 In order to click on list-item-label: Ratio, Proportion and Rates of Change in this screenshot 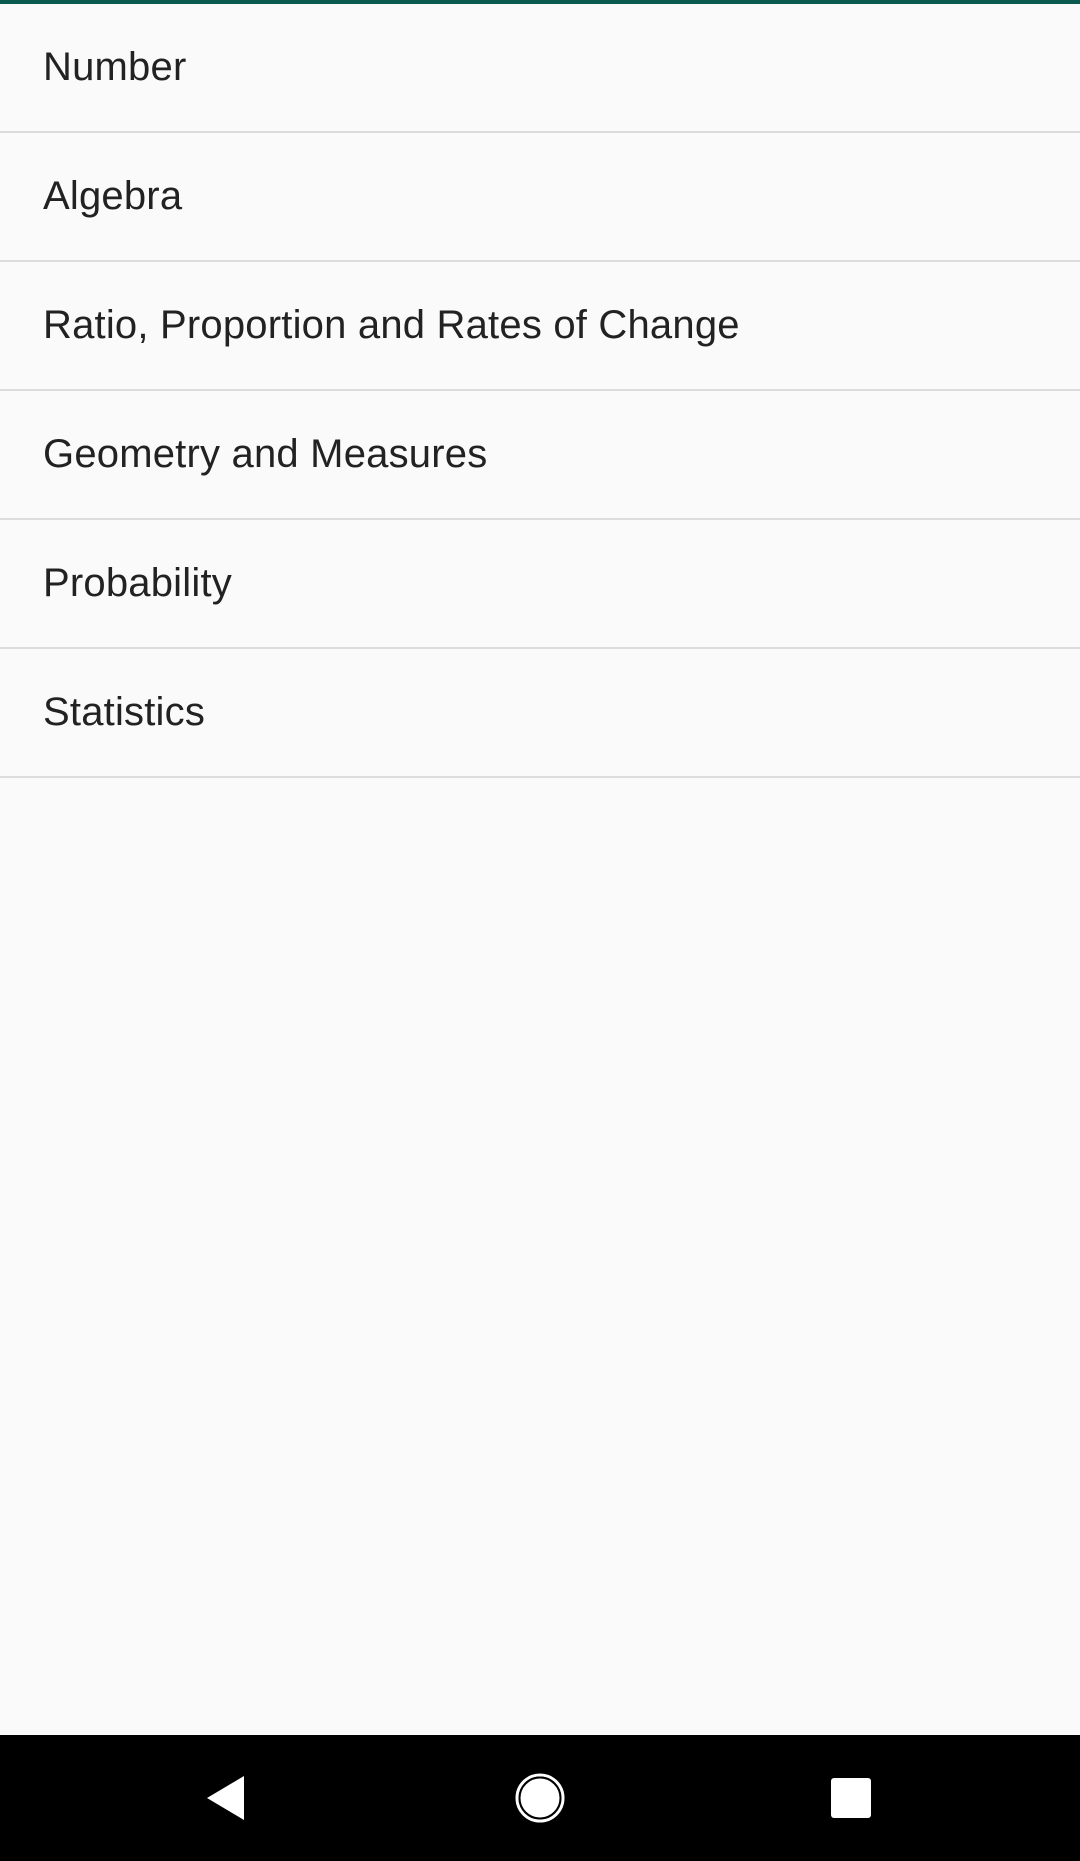, I will do `click(391, 325)`.